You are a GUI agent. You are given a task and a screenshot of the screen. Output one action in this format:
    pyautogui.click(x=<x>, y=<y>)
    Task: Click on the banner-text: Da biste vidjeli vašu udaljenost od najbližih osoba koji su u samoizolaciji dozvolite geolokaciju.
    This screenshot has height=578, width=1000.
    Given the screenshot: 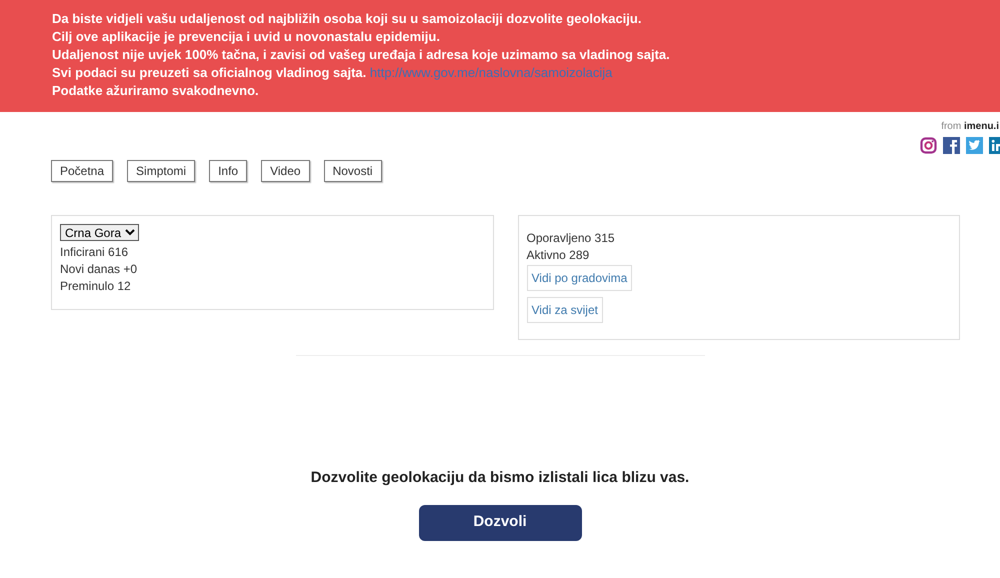 What is the action you would take?
    pyautogui.click(x=347, y=19)
    